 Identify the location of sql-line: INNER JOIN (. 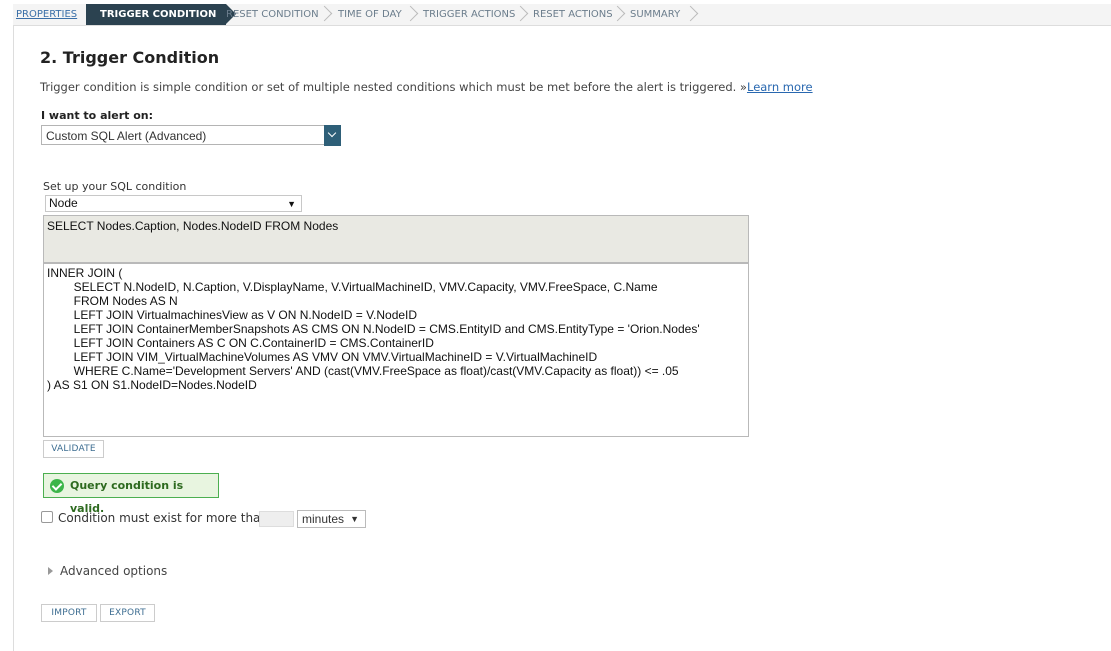
(85, 273).